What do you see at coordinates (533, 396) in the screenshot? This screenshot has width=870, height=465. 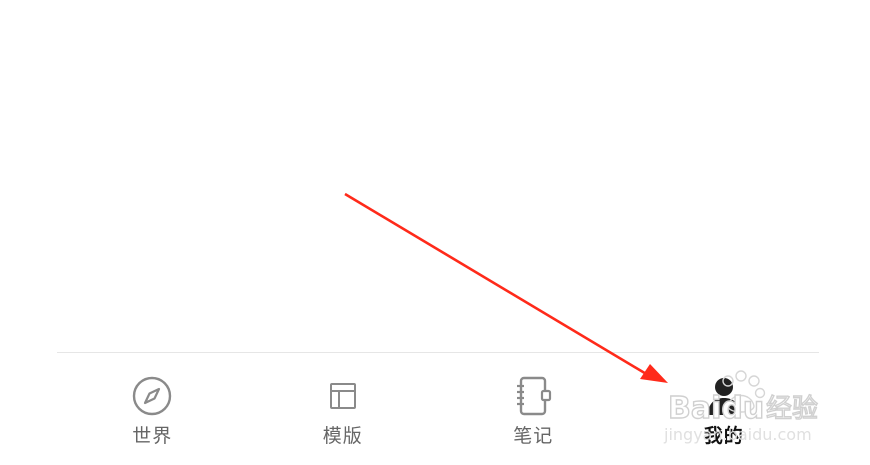 I see `notebook-icon` at bounding box center [533, 396].